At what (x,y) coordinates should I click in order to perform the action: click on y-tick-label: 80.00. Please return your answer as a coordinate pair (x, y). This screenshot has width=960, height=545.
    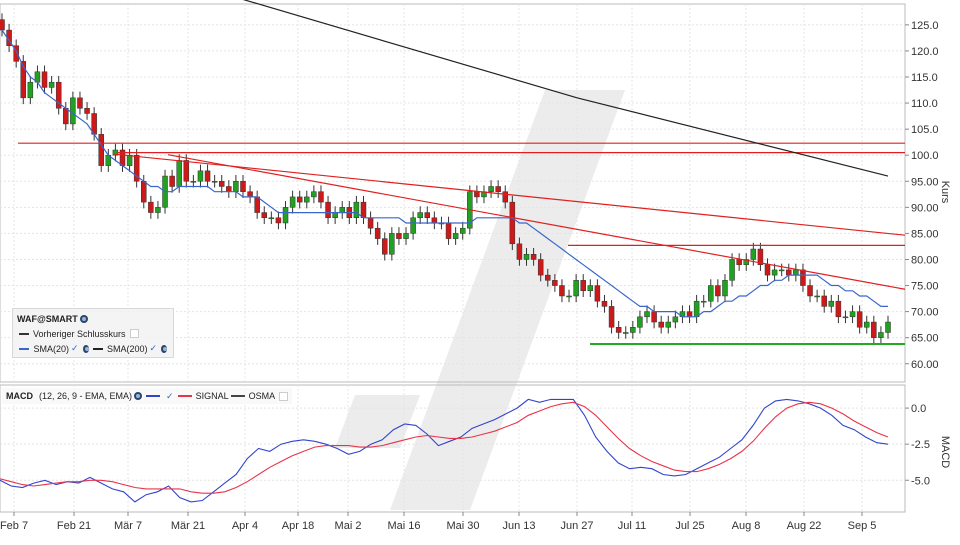
    Looking at the image, I should click on (925, 260).